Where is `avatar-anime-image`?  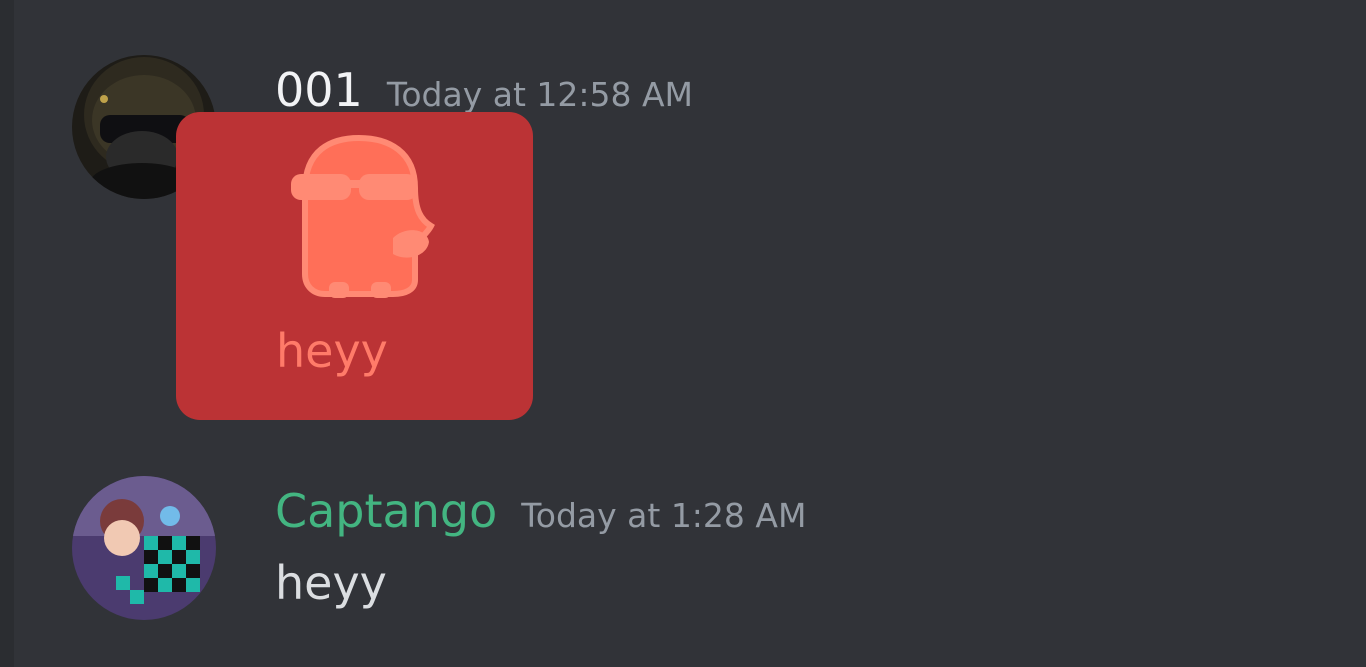
avatar-anime-image is located at coordinates (144, 548).